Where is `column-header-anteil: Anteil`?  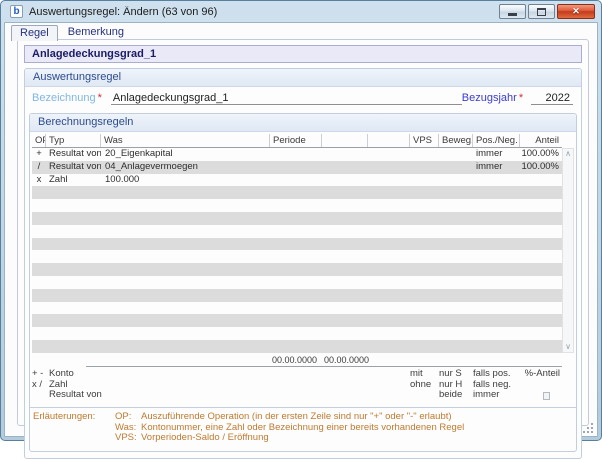
column-header-anteil: Anteil is located at coordinates (541, 140).